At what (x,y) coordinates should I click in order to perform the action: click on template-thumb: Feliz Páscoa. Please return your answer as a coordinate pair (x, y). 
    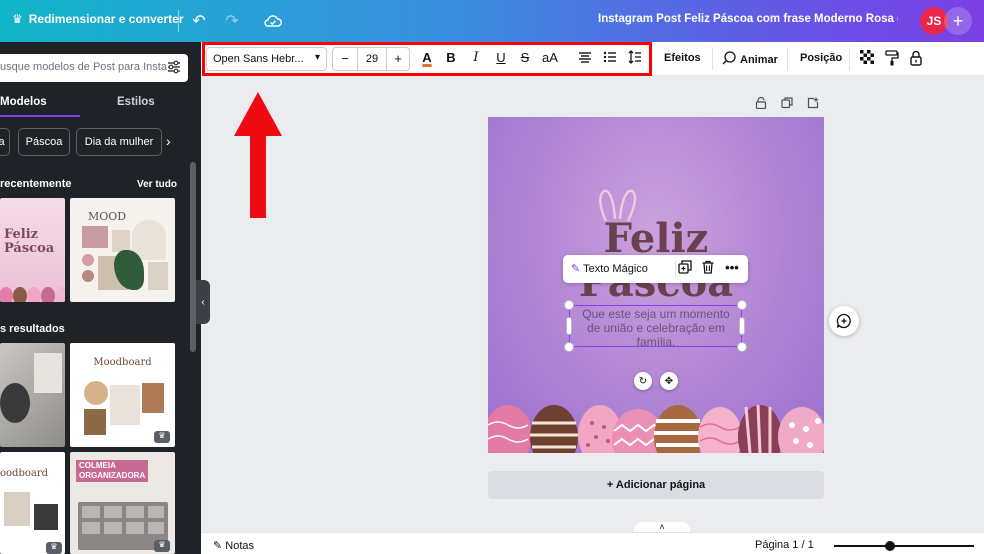
    Looking at the image, I should click on (32, 250).